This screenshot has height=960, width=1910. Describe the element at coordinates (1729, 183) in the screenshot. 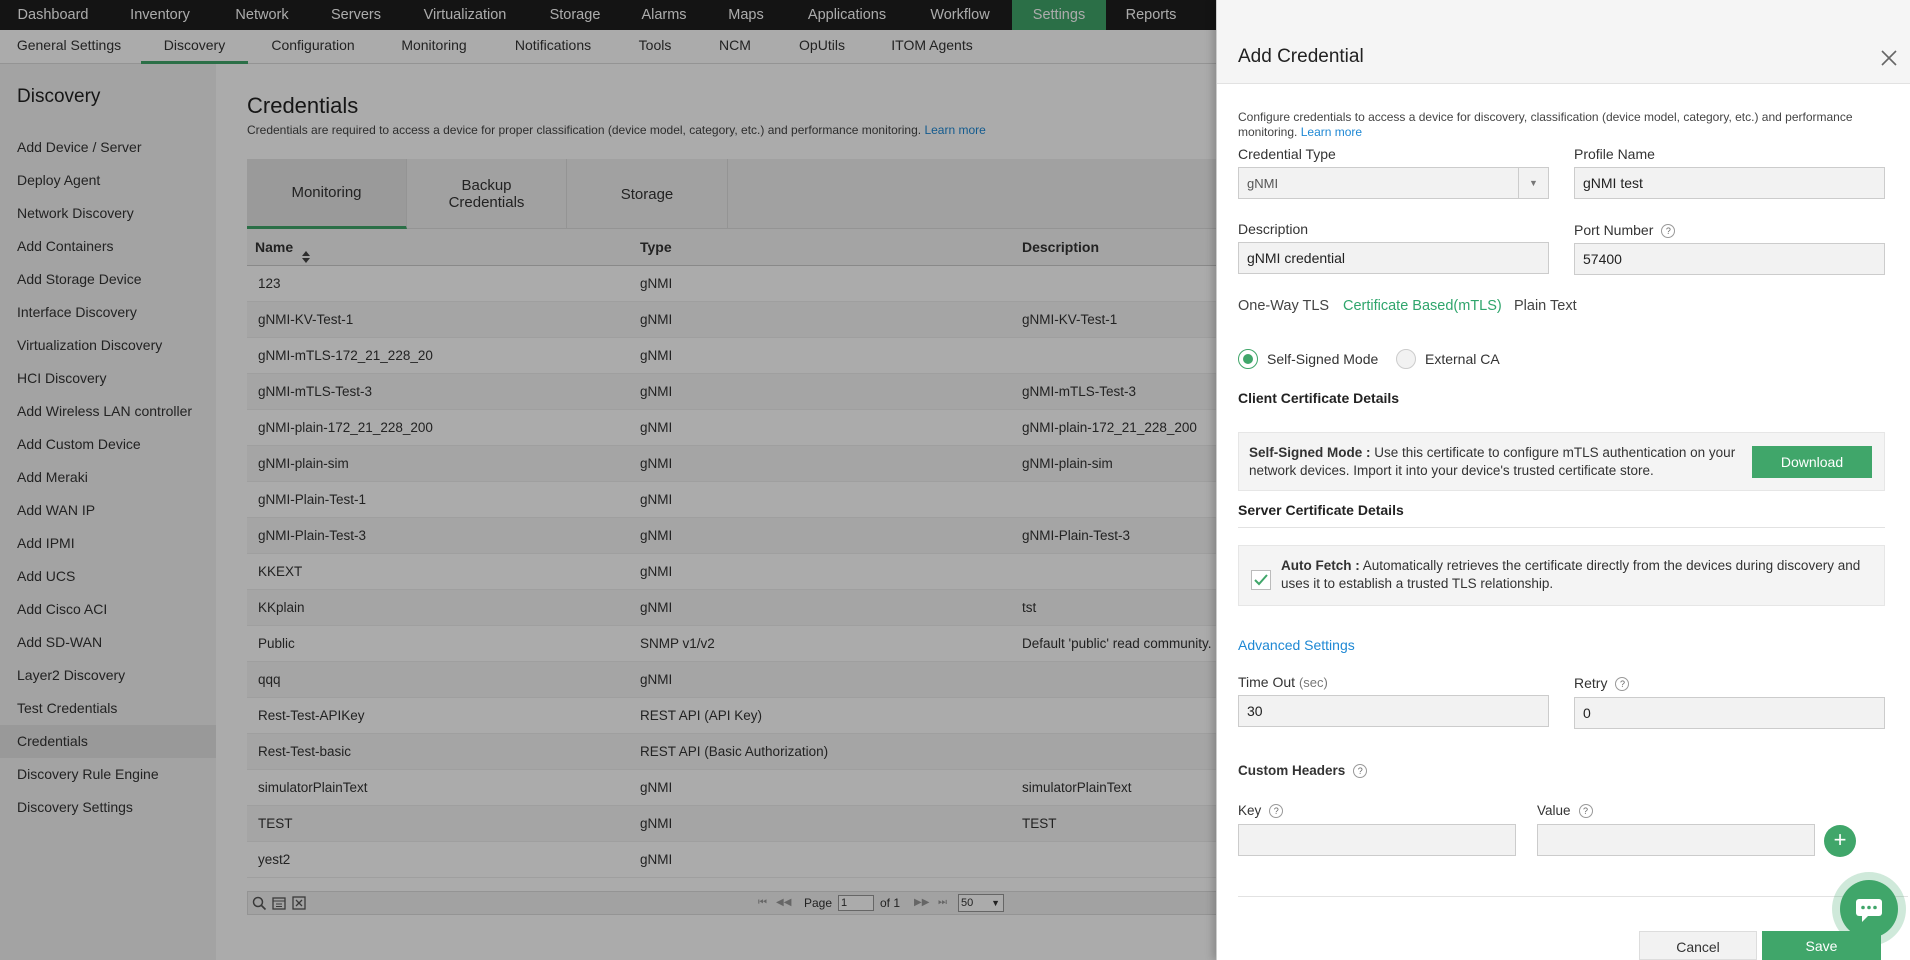

I see `profile-name-input: gNMI test` at that location.